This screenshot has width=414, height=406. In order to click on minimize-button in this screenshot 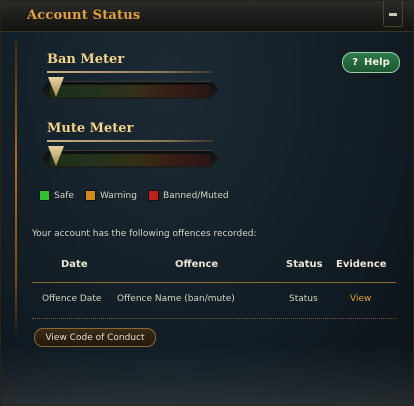, I will do `click(393, 14)`.